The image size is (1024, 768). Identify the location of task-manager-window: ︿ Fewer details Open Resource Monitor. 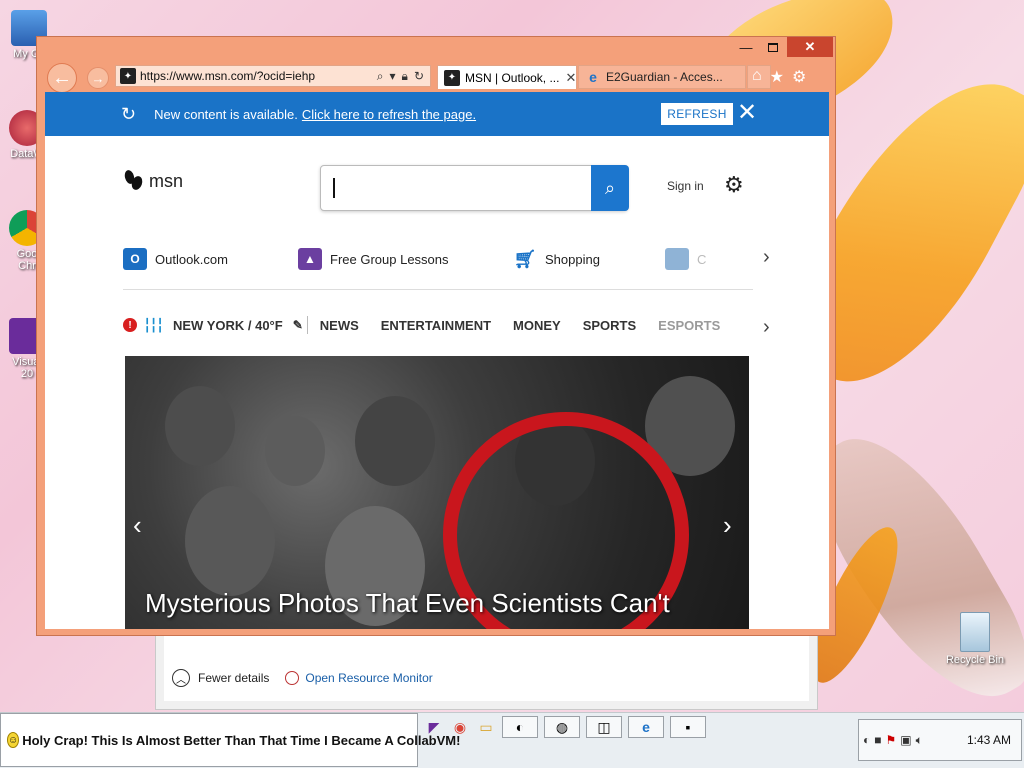
(486, 670).